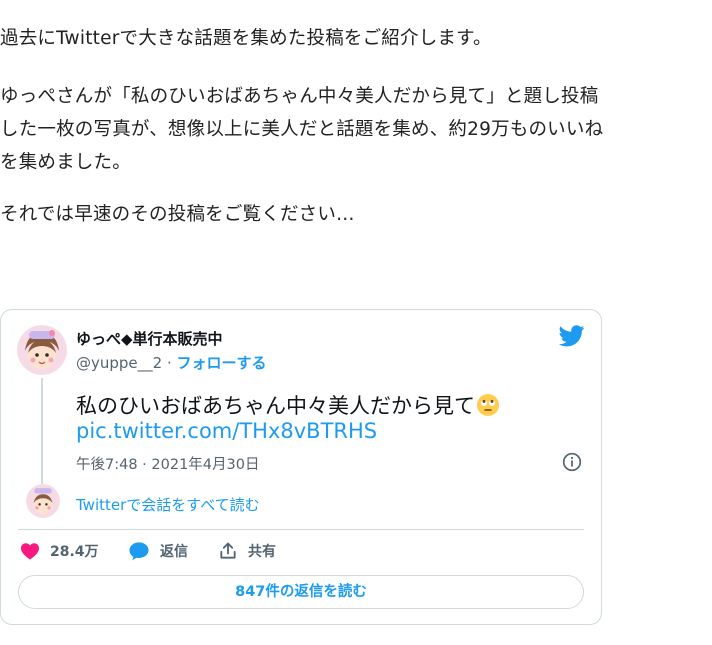  Describe the element at coordinates (226, 431) in the screenshot. I see `tweet-media-link: pic.twitter.com/THx8vBTRHS` at that location.